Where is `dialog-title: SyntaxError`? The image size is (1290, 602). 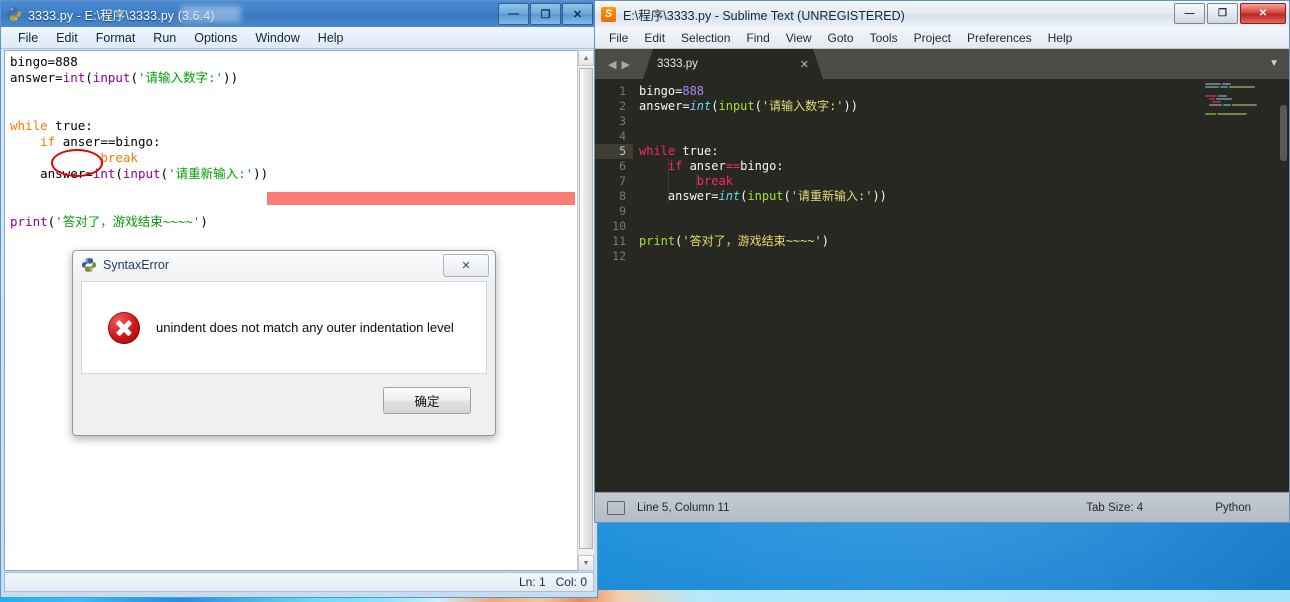 dialog-title: SyntaxError is located at coordinates (136, 265).